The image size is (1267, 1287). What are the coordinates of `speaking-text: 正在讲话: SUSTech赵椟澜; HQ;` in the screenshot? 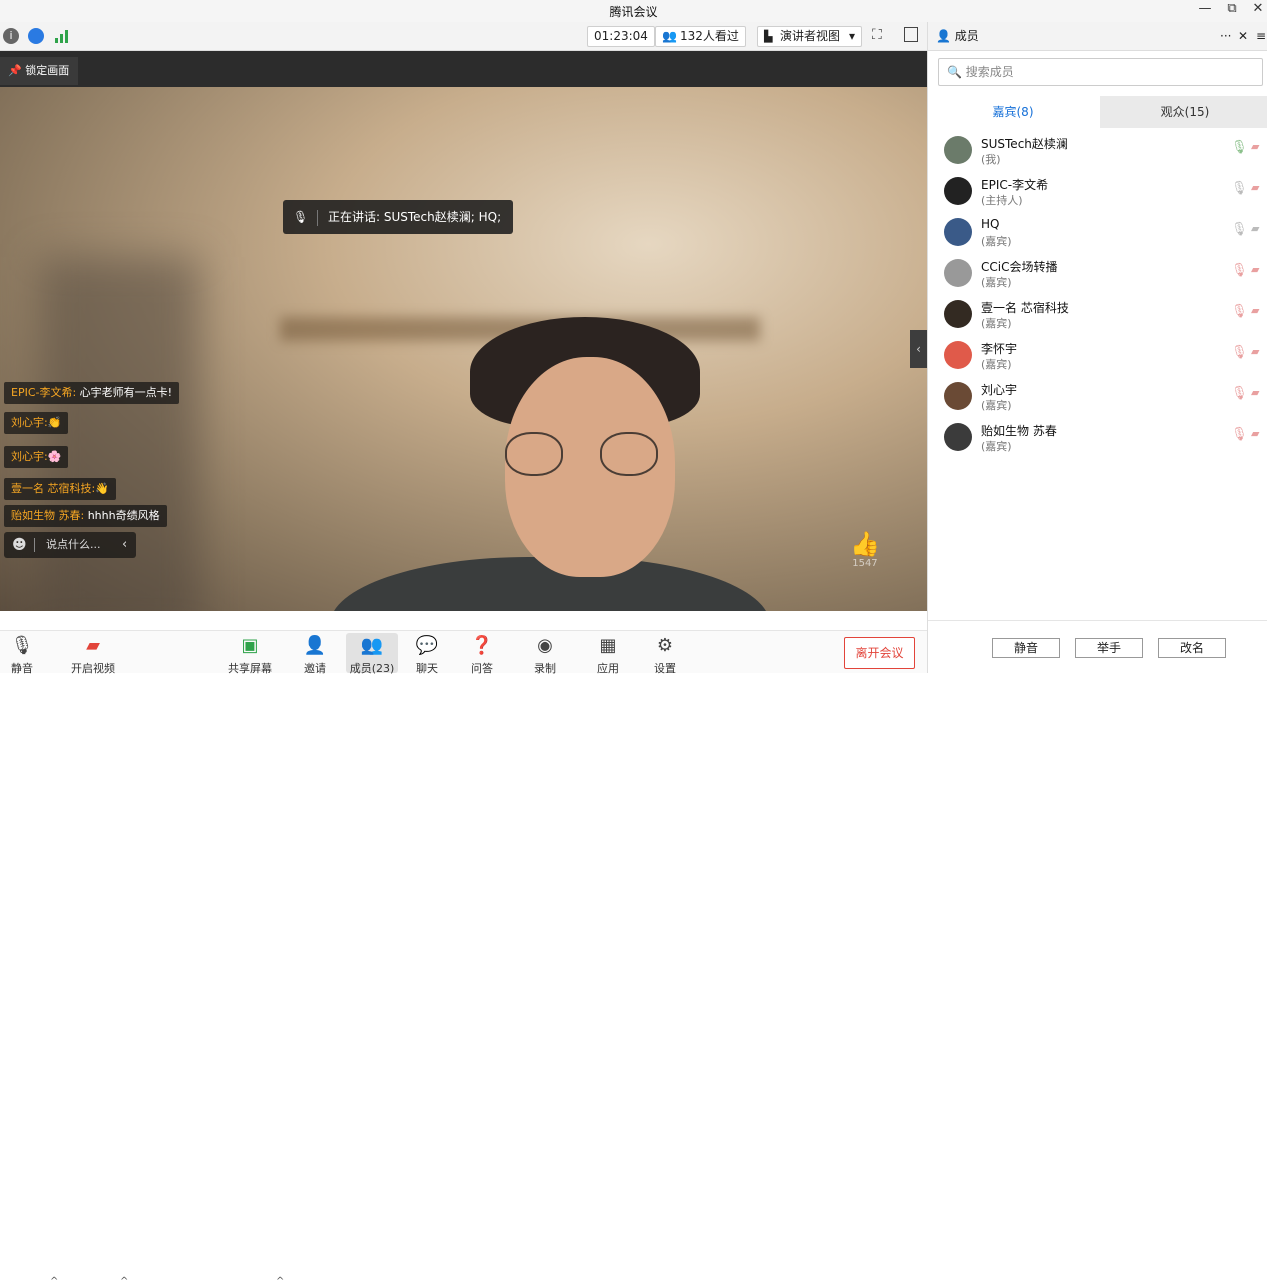 It's located at (415, 217).